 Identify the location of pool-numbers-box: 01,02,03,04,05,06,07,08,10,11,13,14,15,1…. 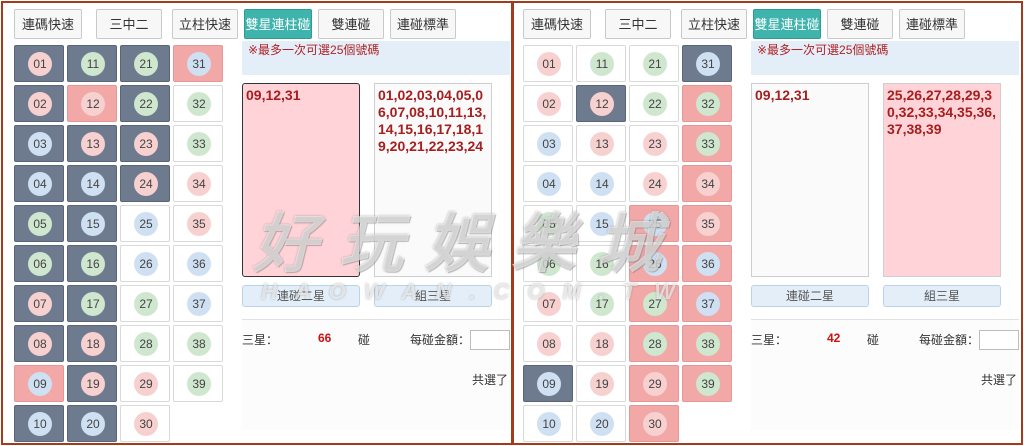
(433, 180).